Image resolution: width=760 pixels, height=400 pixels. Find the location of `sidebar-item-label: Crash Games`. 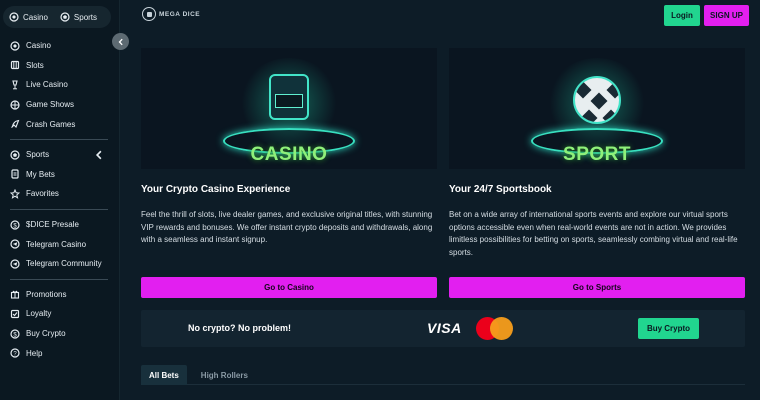

sidebar-item-label: Crash Games is located at coordinates (51, 124).